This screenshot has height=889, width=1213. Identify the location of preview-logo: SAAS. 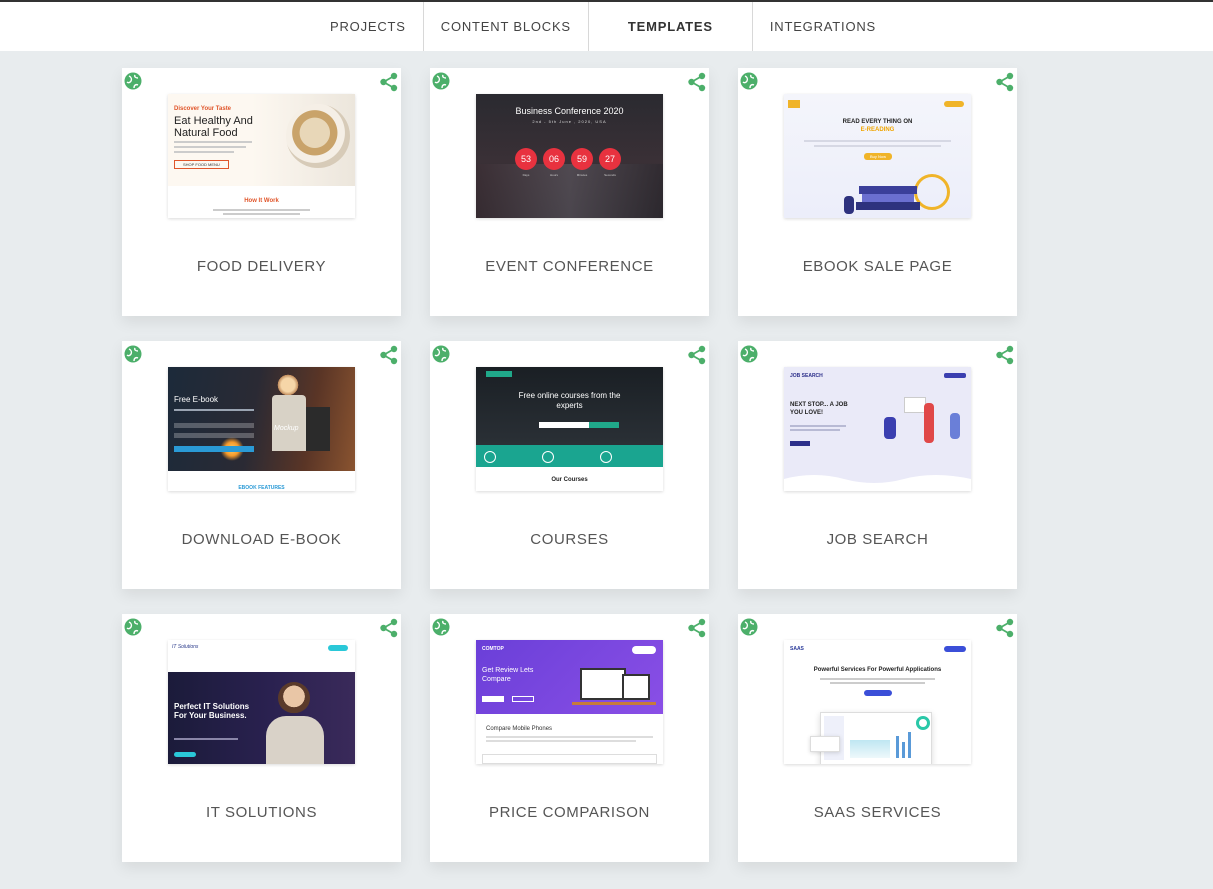
(797, 649).